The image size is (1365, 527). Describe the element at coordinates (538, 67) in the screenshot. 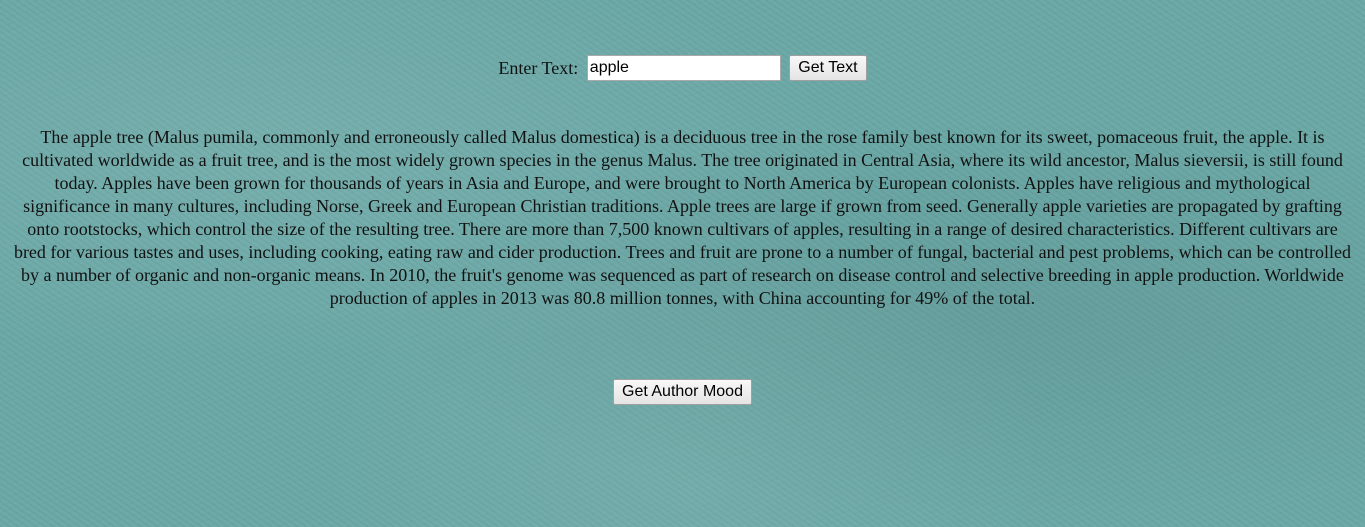

I see `enter-text-label: Enter Text:` at that location.